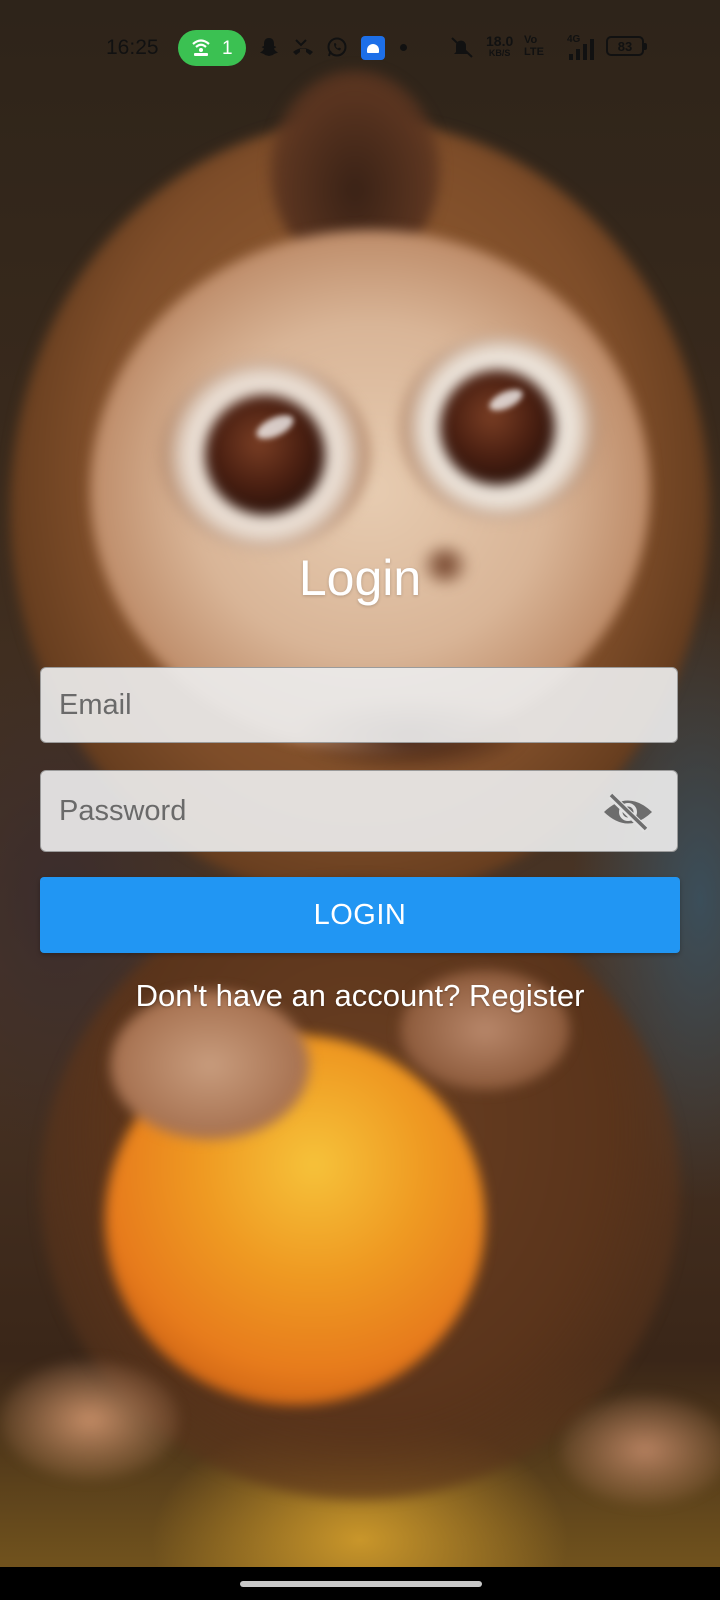 This screenshot has height=1600, width=720. I want to click on monkey-right-eye, so click(497, 427).